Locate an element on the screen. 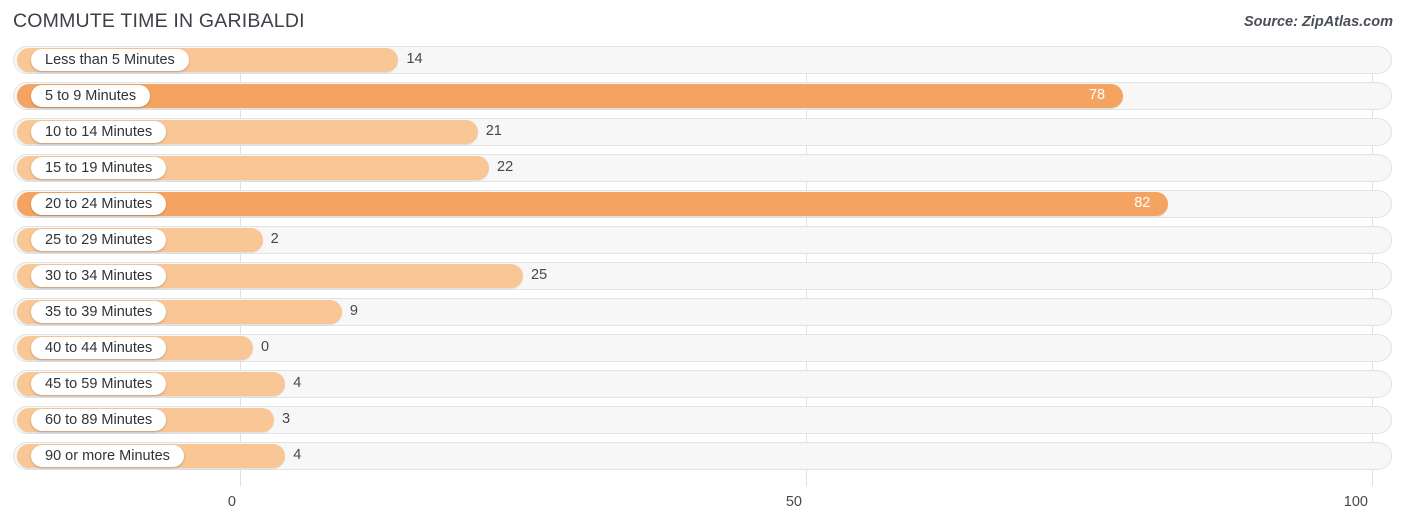 The height and width of the screenshot is (523, 1406). bar-value-label: 9 is located at coordinates (353, 311).